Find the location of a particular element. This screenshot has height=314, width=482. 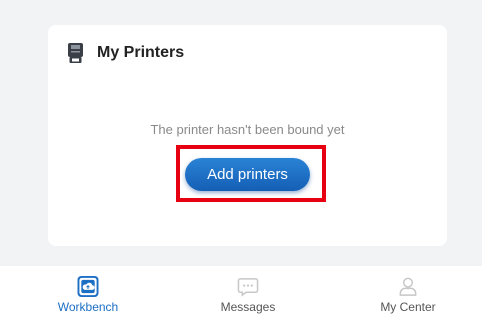

tab-label-workbench: Workbench is located at coordinates (88, 307).